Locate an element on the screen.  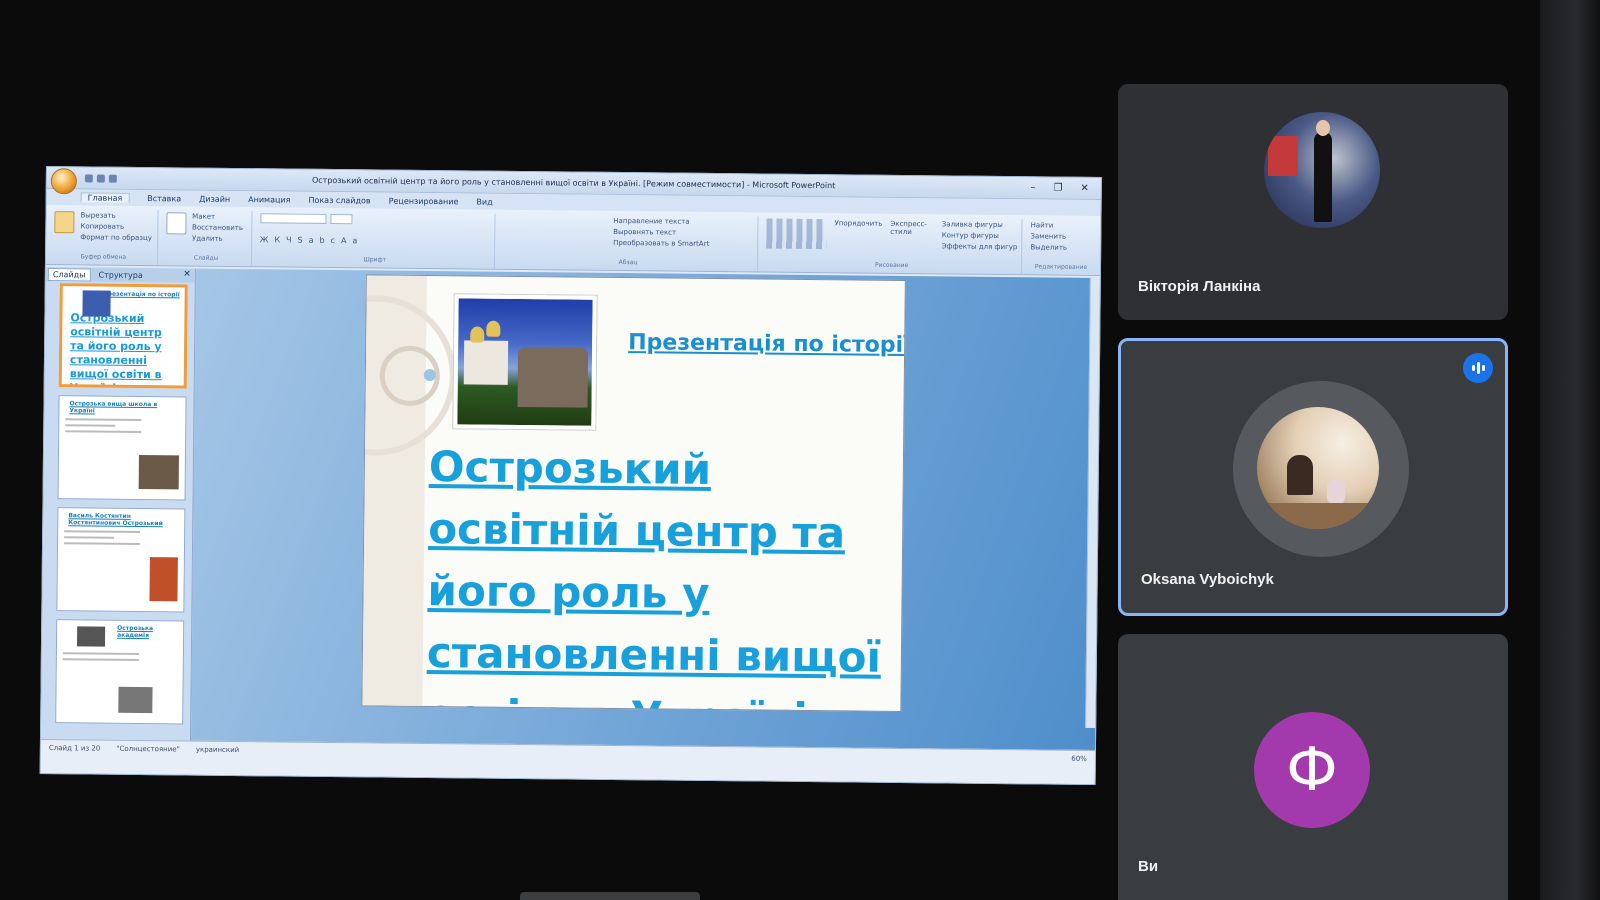
replace-button: Заменить is located at coordinates (1061, 236).